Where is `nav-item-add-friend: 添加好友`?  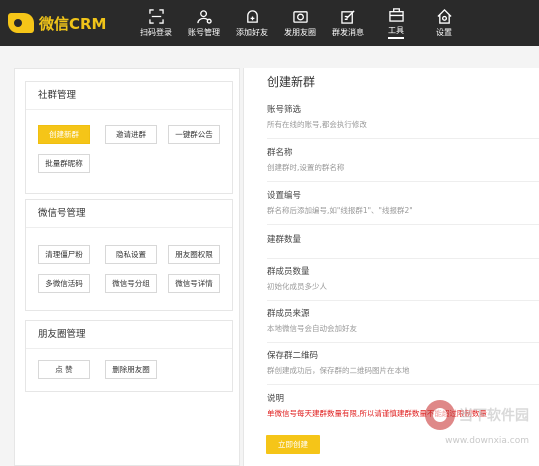
nav-item-add-friend: 添加好友 is located at coordinates (252, 23).